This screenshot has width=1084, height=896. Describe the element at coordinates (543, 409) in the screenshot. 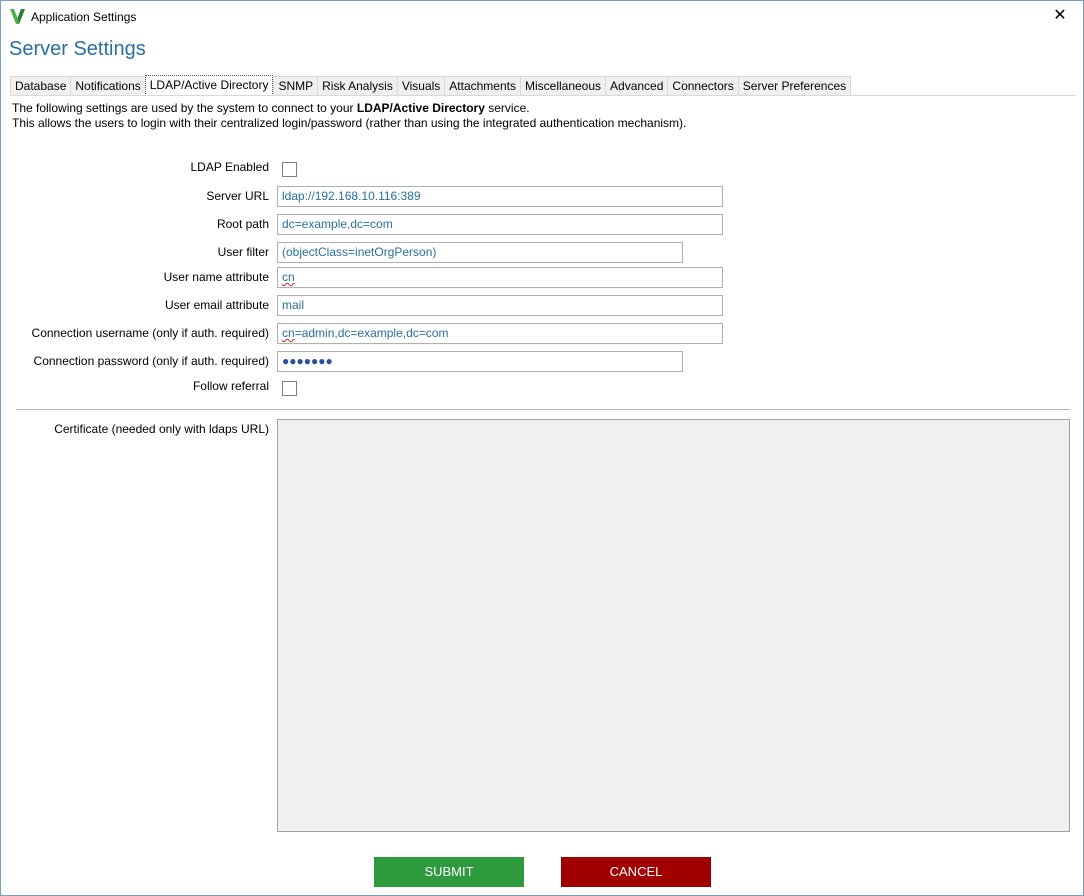

I see `section-divider` at that location.